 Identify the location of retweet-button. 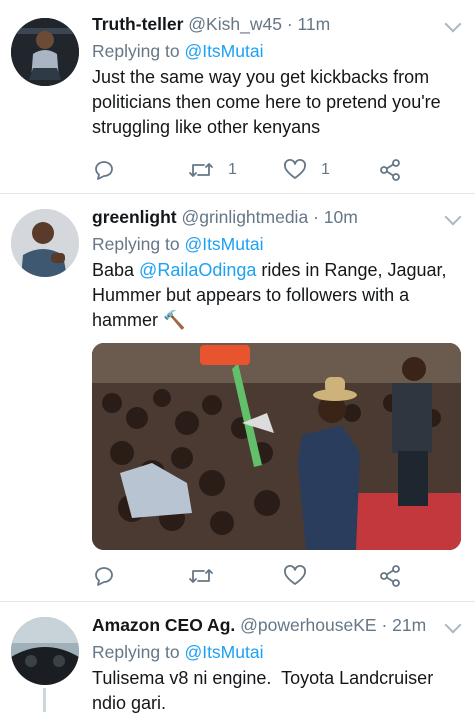
(208, 576).